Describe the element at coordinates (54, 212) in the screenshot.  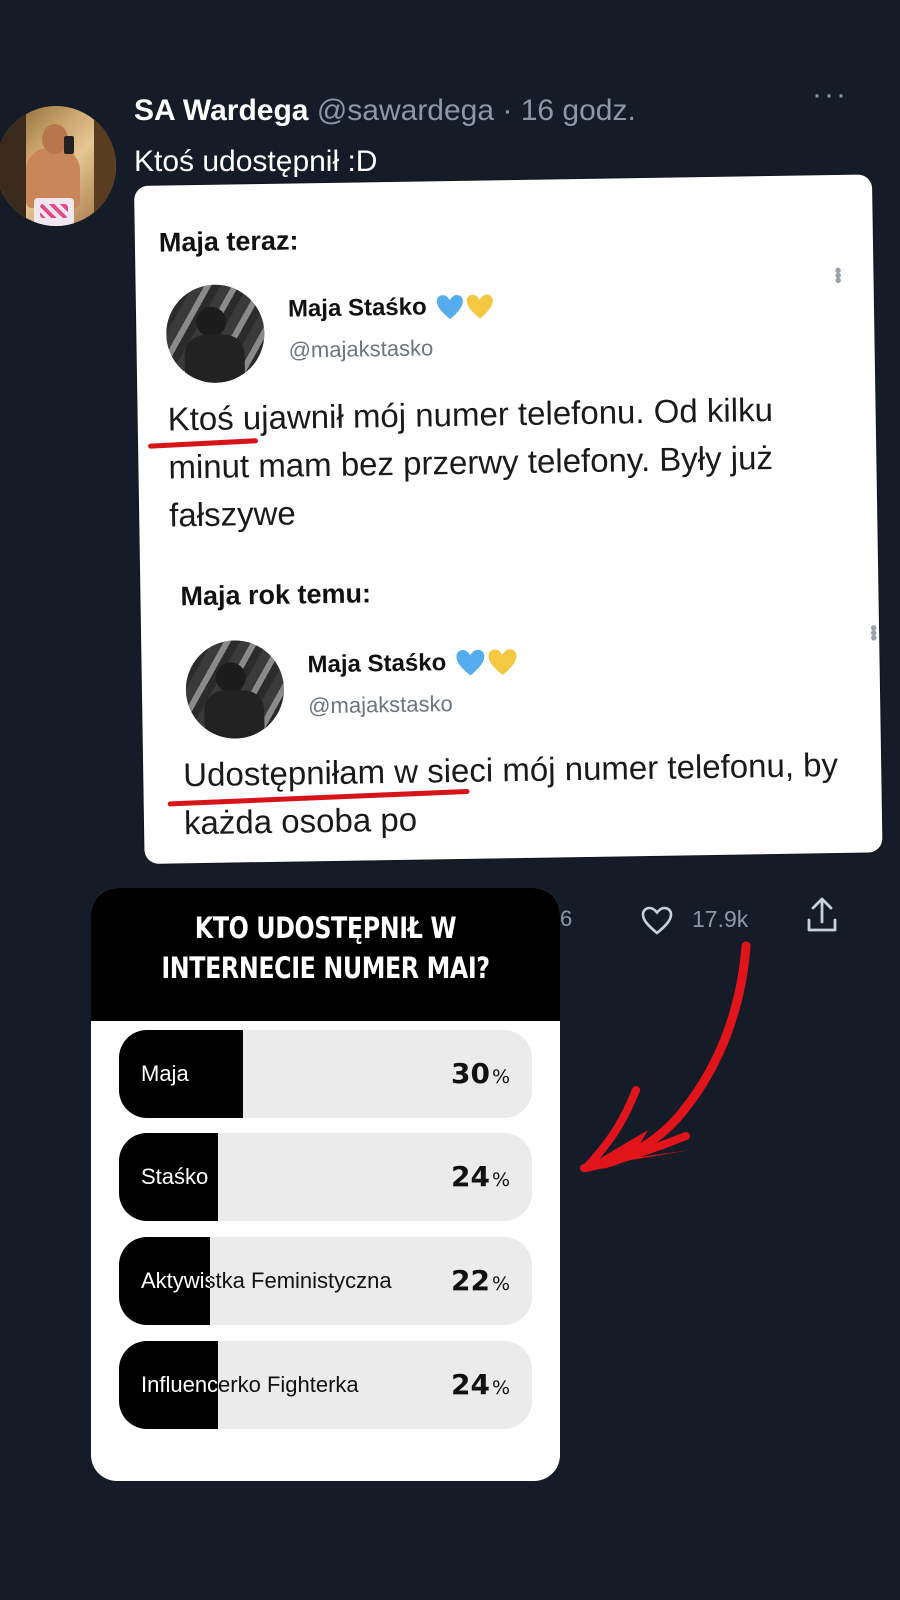
I see `avatar-shorts` at that location.